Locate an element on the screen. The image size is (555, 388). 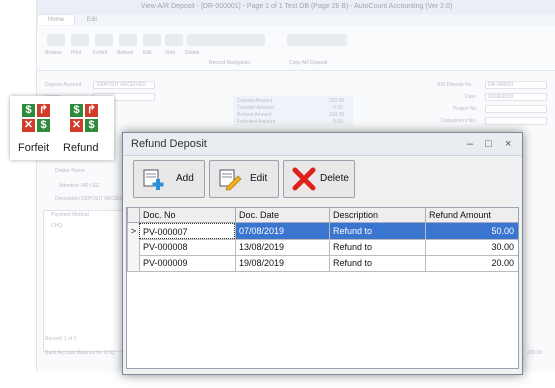
doc-date-cell: 13/08/2019 is located at coordinates (282, 247).